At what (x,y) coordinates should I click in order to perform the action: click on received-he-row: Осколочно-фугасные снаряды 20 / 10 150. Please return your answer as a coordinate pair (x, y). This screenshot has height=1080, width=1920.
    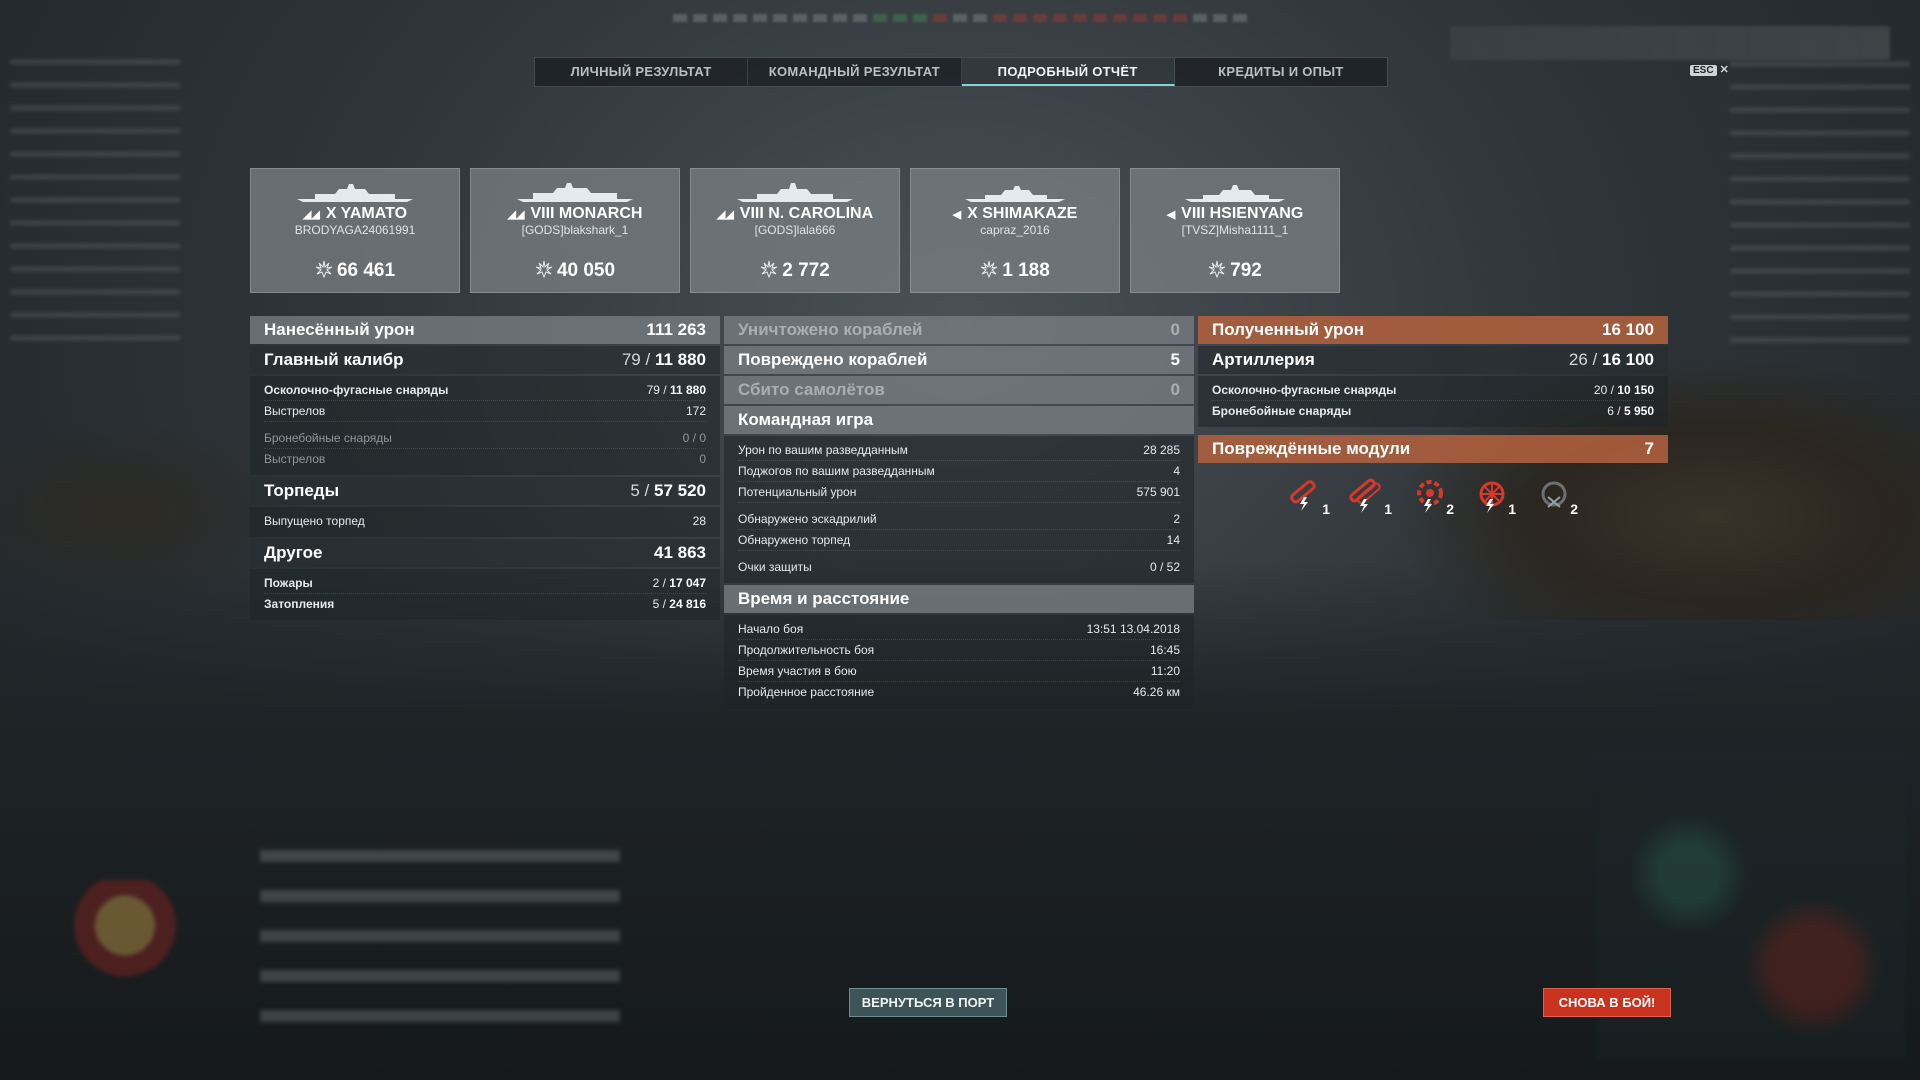
    Looking at the image, I should click on (1433, 390).